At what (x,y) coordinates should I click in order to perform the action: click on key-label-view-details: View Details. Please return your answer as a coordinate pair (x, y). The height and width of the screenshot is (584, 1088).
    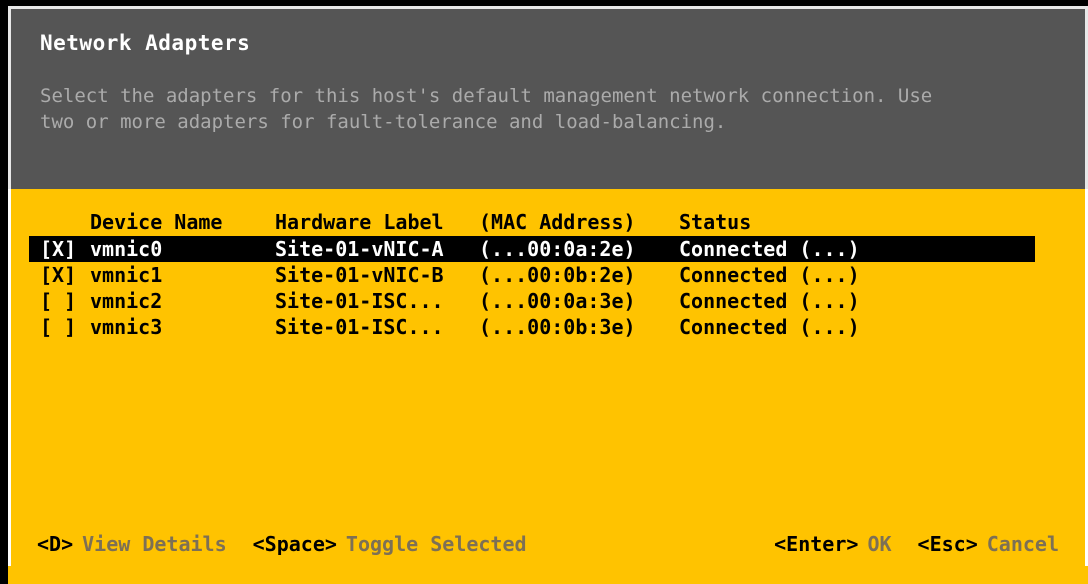
    Looking at the image, I should click on (154, 543).